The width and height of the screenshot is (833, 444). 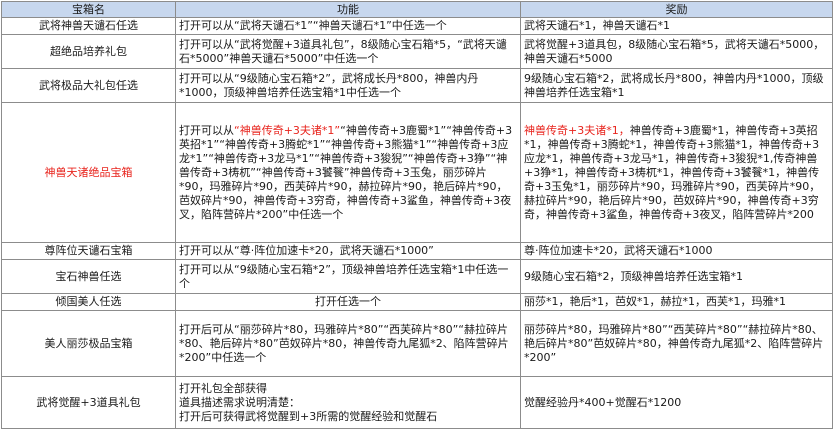 I want to click on header-reward: 奖励, so click(x=676, y=9).